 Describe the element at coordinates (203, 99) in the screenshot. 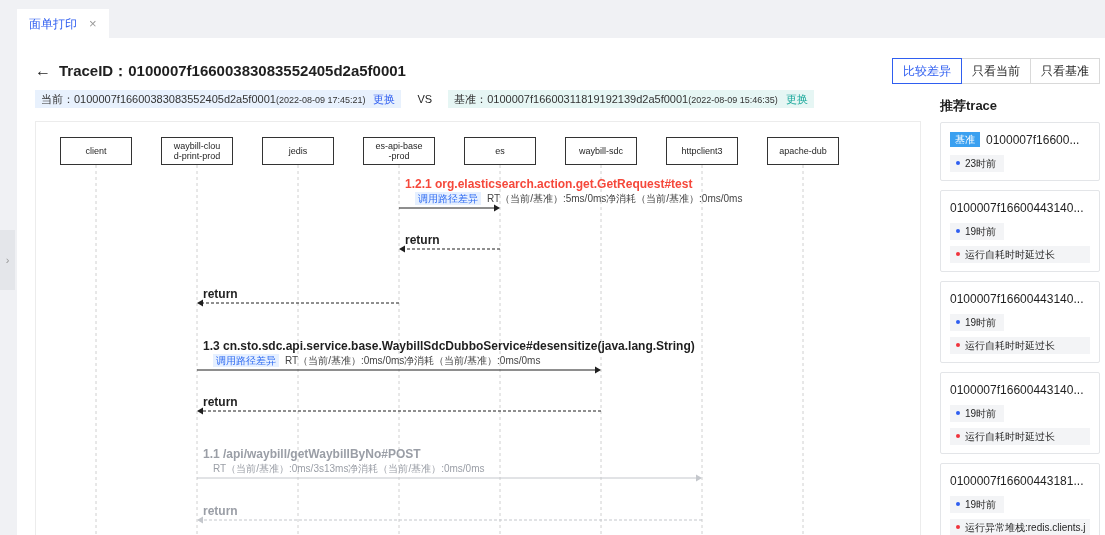

I see `current-trace-text: 当前：0100007f16600383083552405d2a5f0001(2022-08-09 17:45:21)` at that location.